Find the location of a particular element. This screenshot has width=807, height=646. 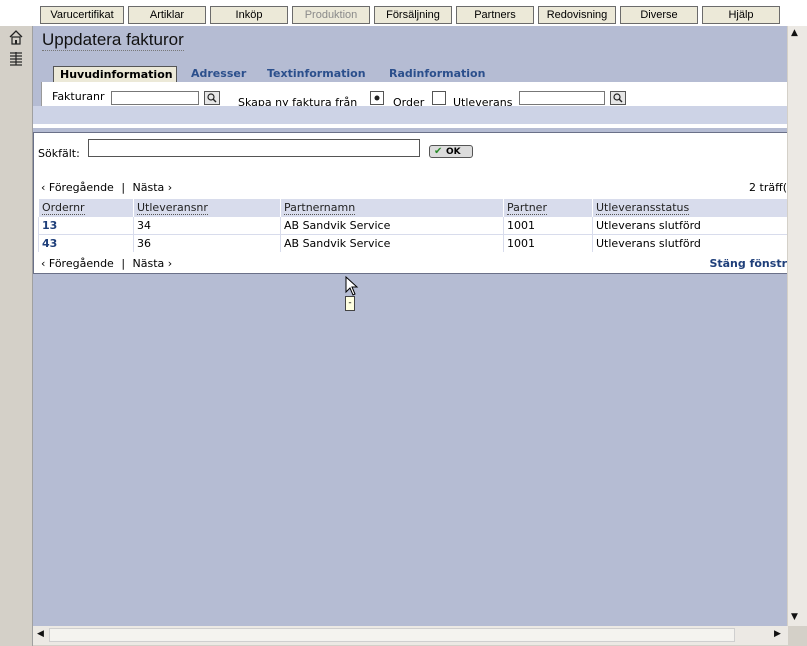

left-toolbar is located at coordinates (16, 336).